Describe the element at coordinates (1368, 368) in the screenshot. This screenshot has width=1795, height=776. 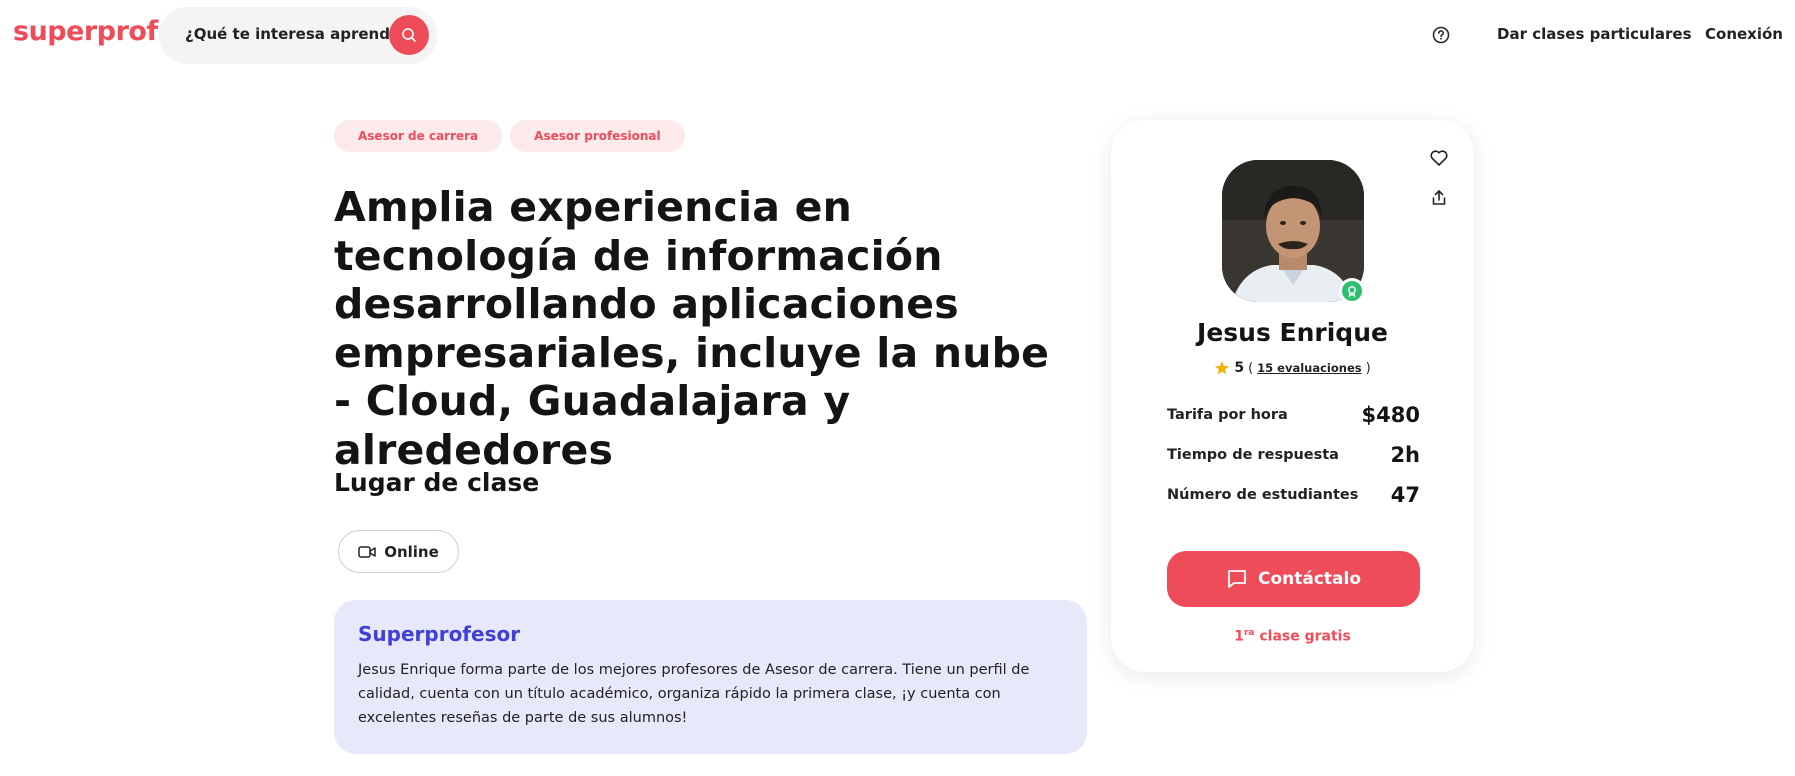
I see `reviews-paren-close: )` at that location.